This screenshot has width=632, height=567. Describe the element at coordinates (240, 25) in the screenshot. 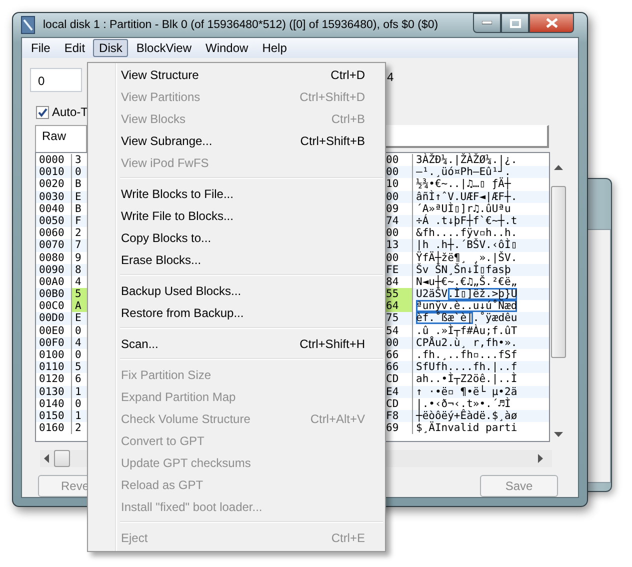

I see `window-title: local disk 1 : Partition - Blk 0 (of 15936480*512) ([0] of 15936480), ofs $0 ($0)` at that location.